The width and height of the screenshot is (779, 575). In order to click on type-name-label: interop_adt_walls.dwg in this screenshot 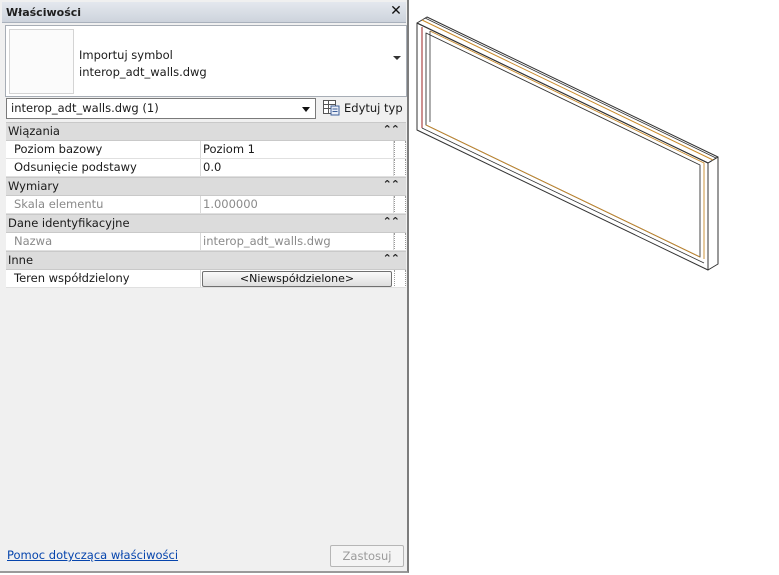, I will do `click(143, 72)`.